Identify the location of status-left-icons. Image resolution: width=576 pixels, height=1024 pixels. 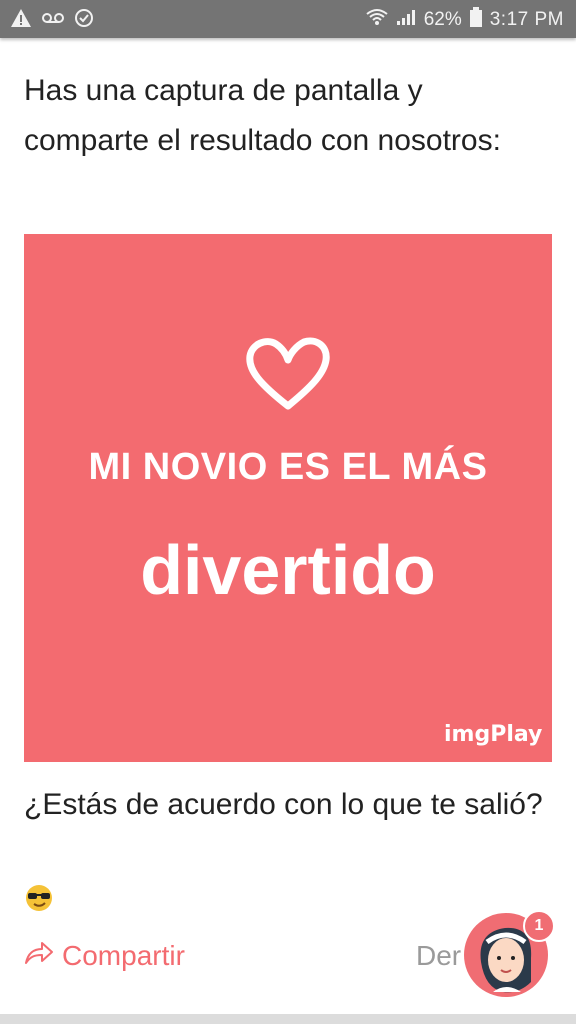
(52, 20).